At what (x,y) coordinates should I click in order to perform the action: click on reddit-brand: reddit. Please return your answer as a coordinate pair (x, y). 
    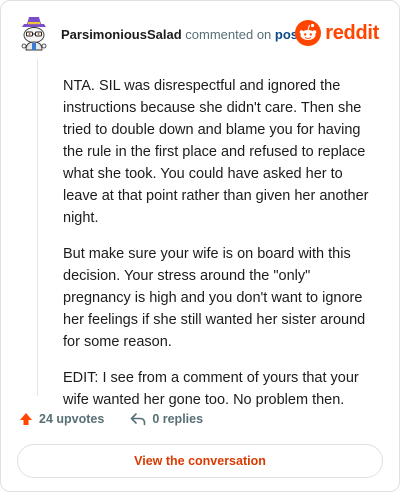
    Looking at the image, I should click on (337, 33).